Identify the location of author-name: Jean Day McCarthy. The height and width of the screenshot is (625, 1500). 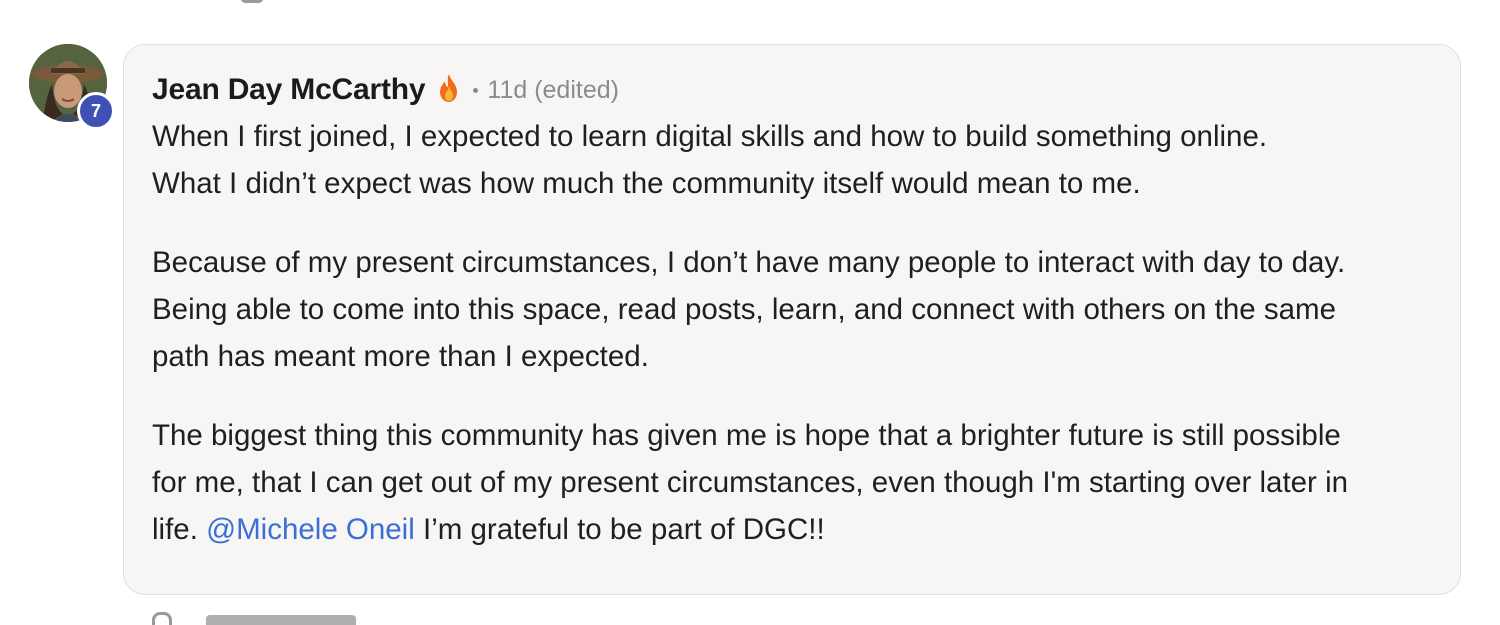
(289, 90).